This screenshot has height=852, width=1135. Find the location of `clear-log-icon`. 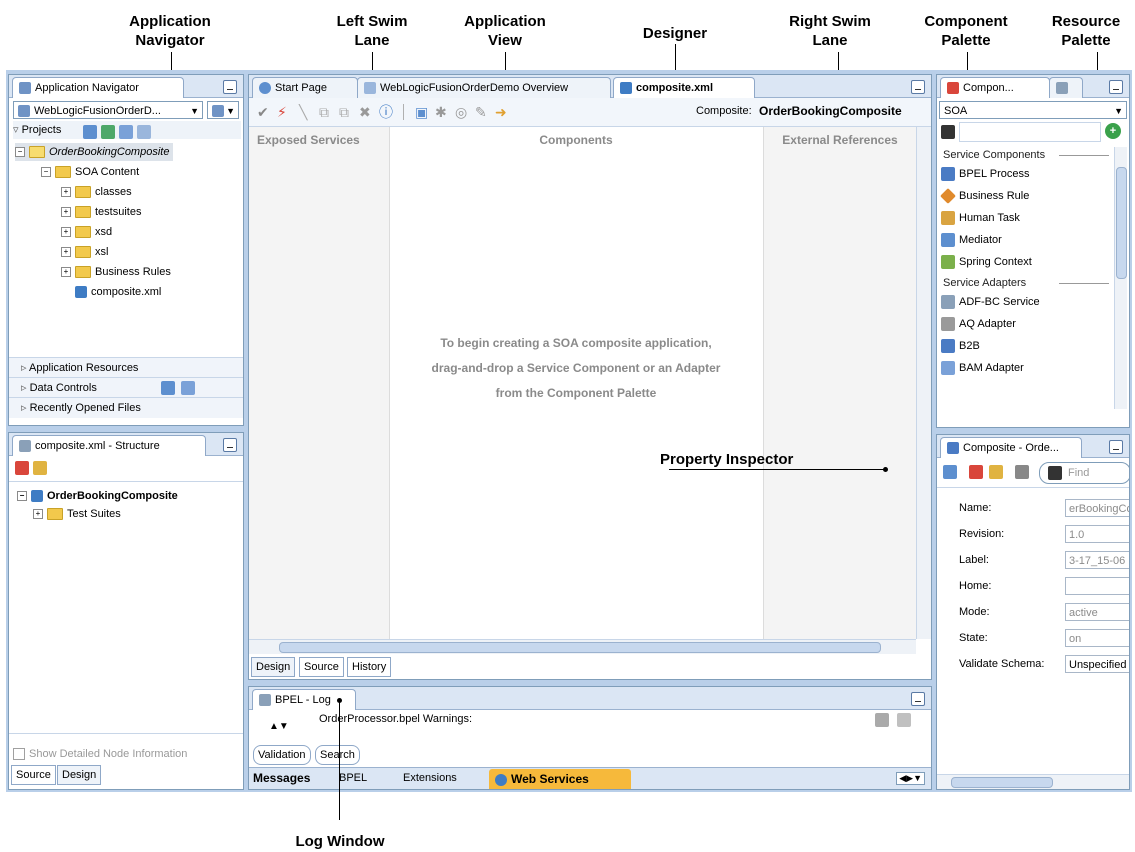

clear-log-icon is located at coordinates (882, 720).